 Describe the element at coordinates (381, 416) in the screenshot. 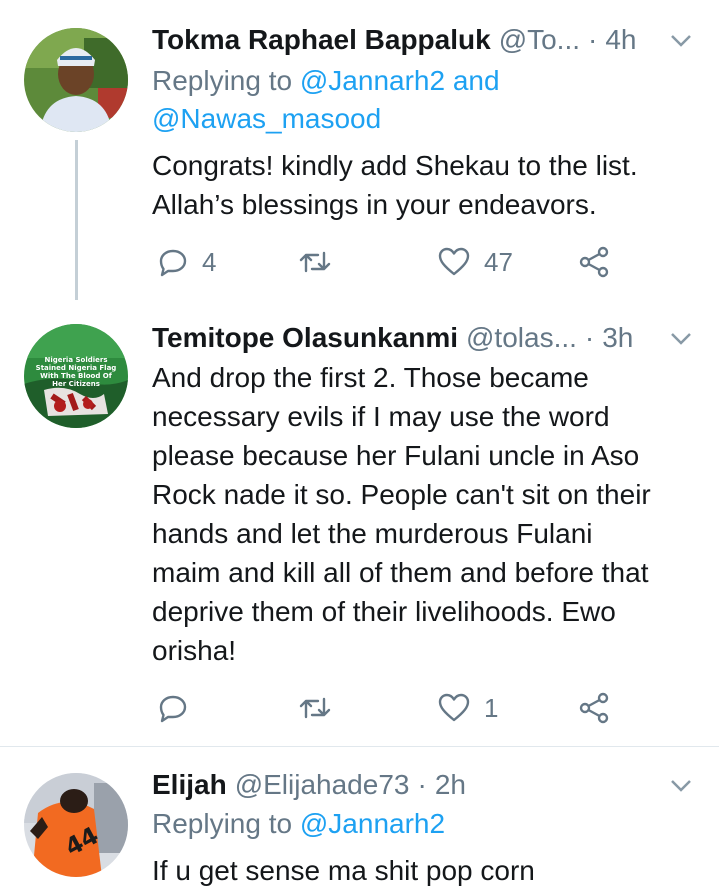

I see `tweet-text-line: necessary evils if I may use the word` at that location.